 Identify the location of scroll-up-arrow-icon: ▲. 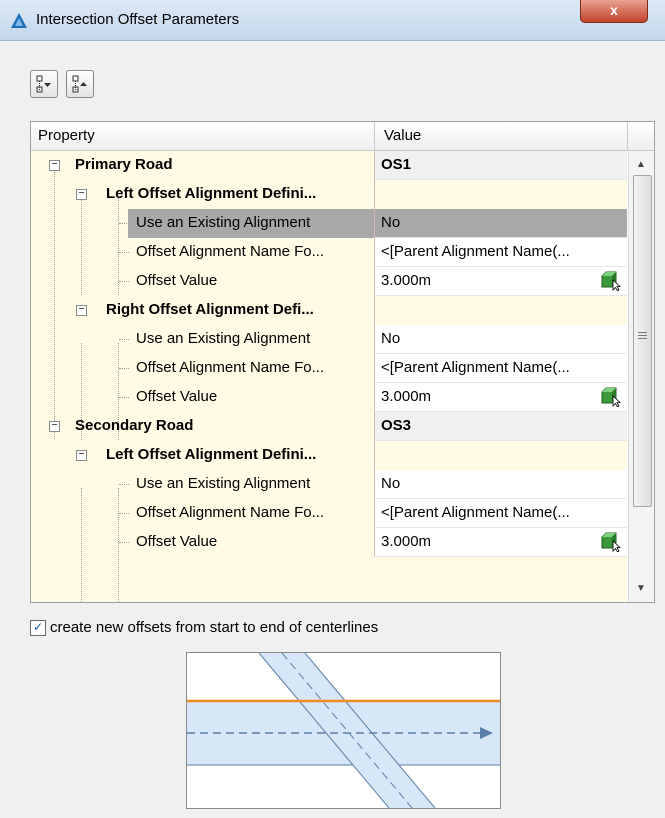
(641, 164).